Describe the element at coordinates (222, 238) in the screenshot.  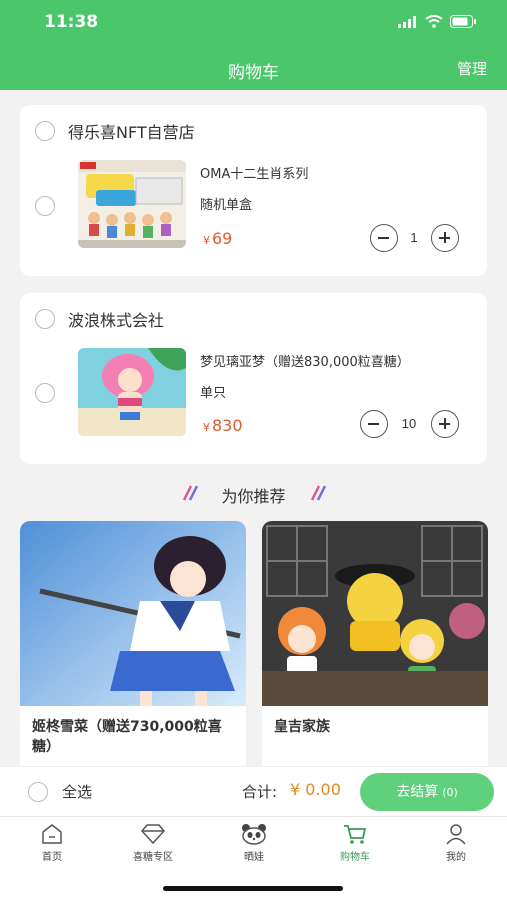
I see `price-value: 69` at that location.